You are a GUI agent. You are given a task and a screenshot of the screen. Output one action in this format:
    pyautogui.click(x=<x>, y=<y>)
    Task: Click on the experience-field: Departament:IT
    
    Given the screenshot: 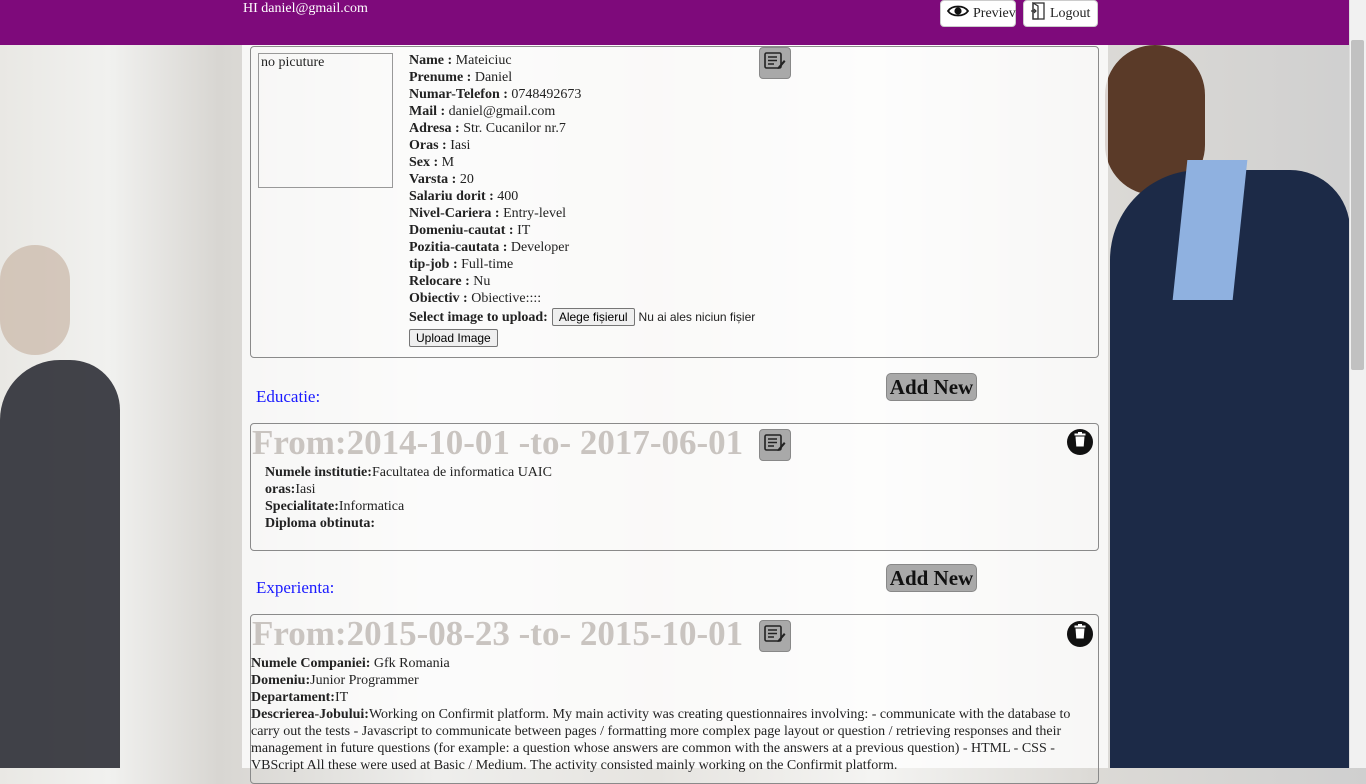 What is the action you would take?
    pyautogui.click(x=300, y=697)
    